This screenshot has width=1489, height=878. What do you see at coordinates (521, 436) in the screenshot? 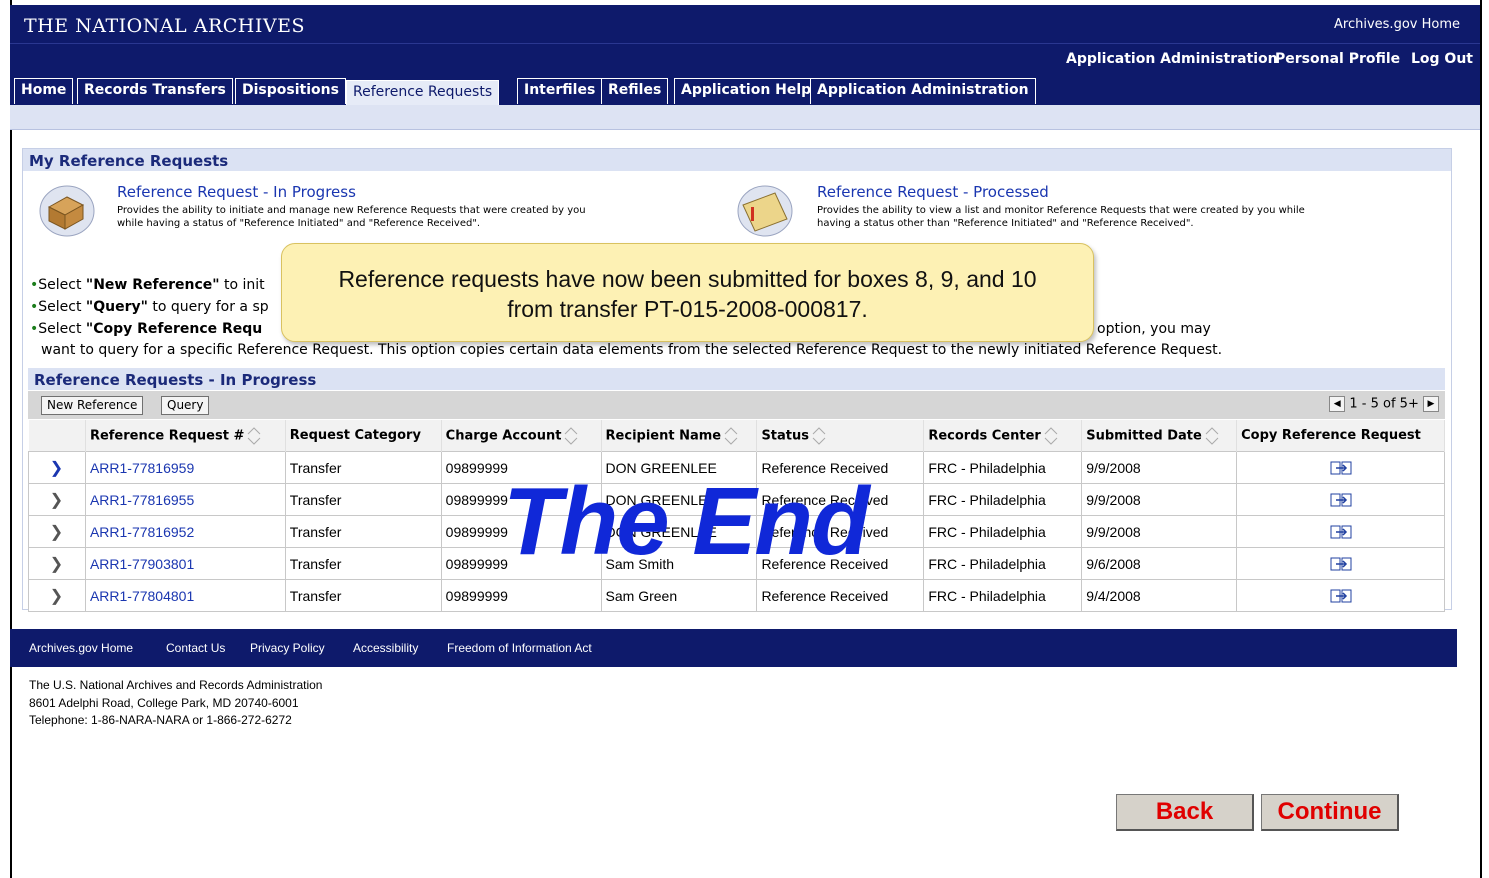
I see `col-charge-account: Charge Account` at bounding box center [521, 436].